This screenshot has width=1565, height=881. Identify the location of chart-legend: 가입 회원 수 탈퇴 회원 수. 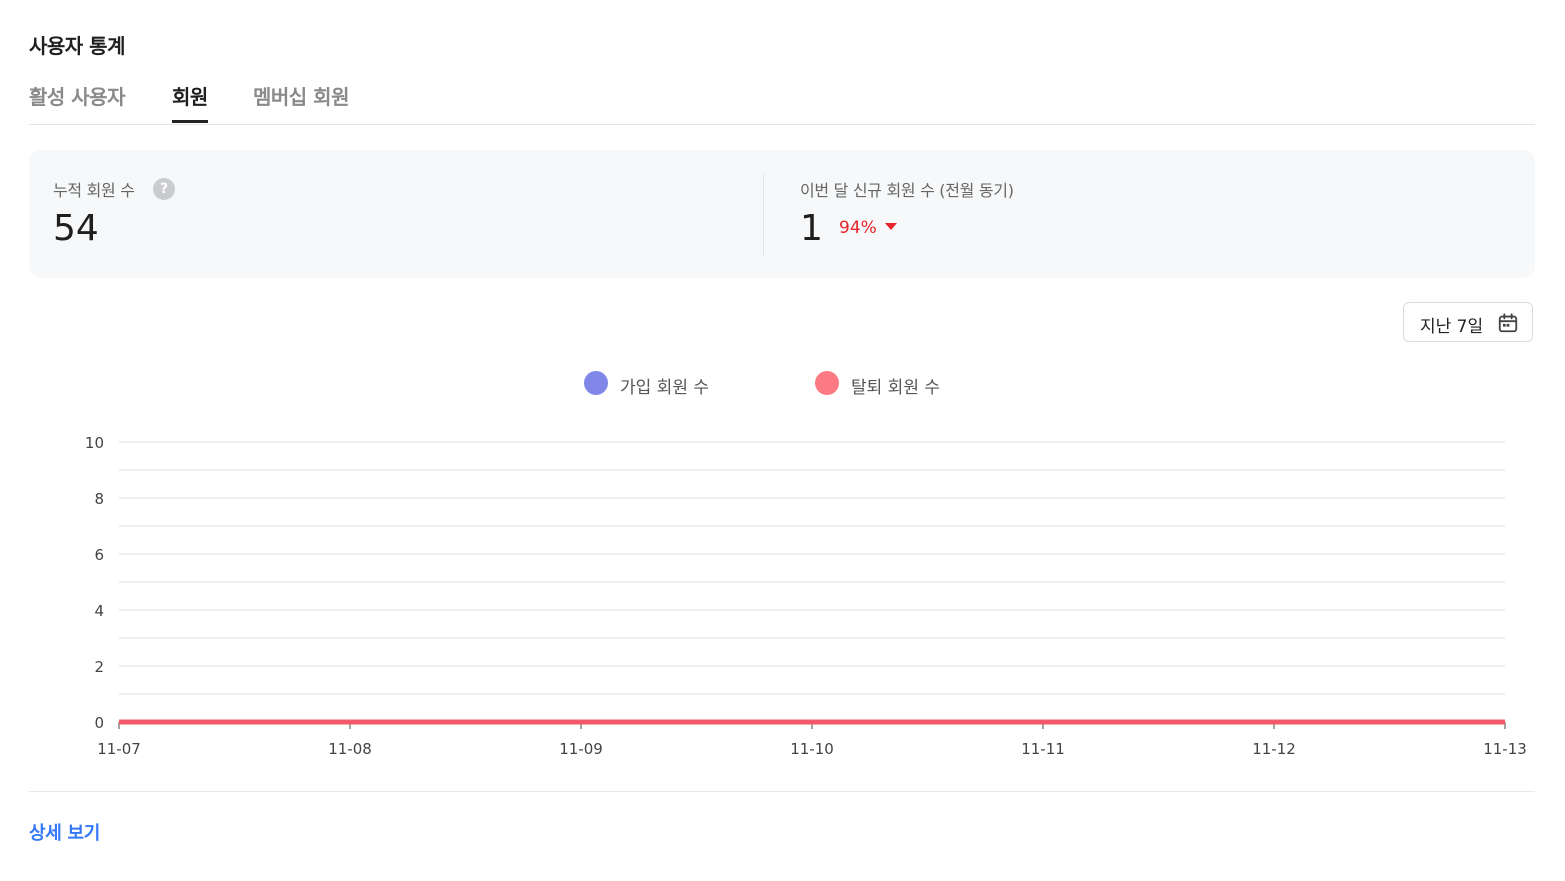
(782, 384).